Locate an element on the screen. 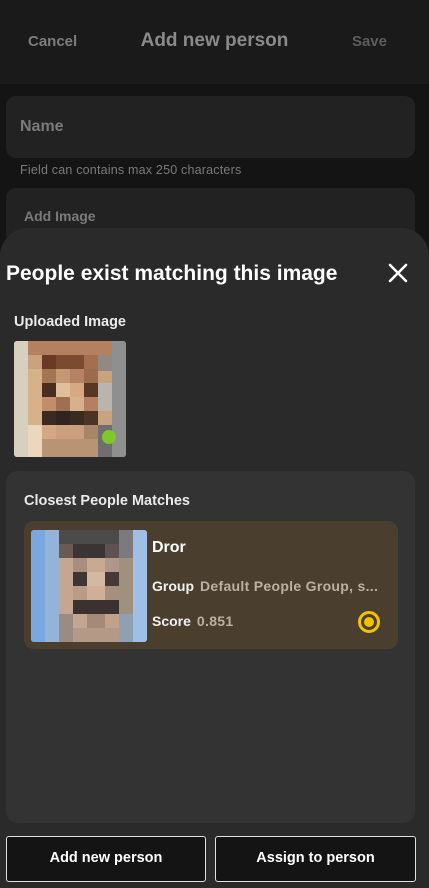  match-face-image is located at coordinates (89, 586).